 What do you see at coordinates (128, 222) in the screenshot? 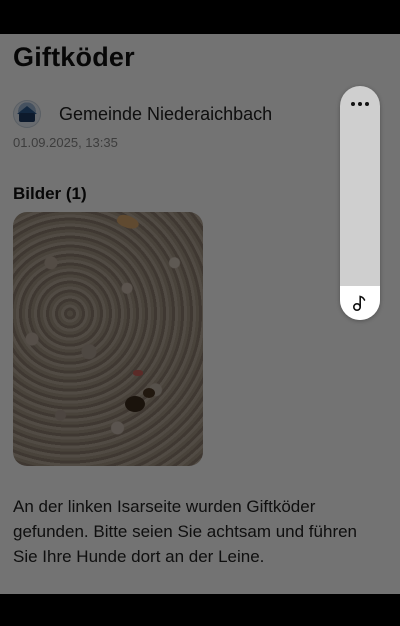
I see `photo-leaf-detail` at bounding box center [128, 222].